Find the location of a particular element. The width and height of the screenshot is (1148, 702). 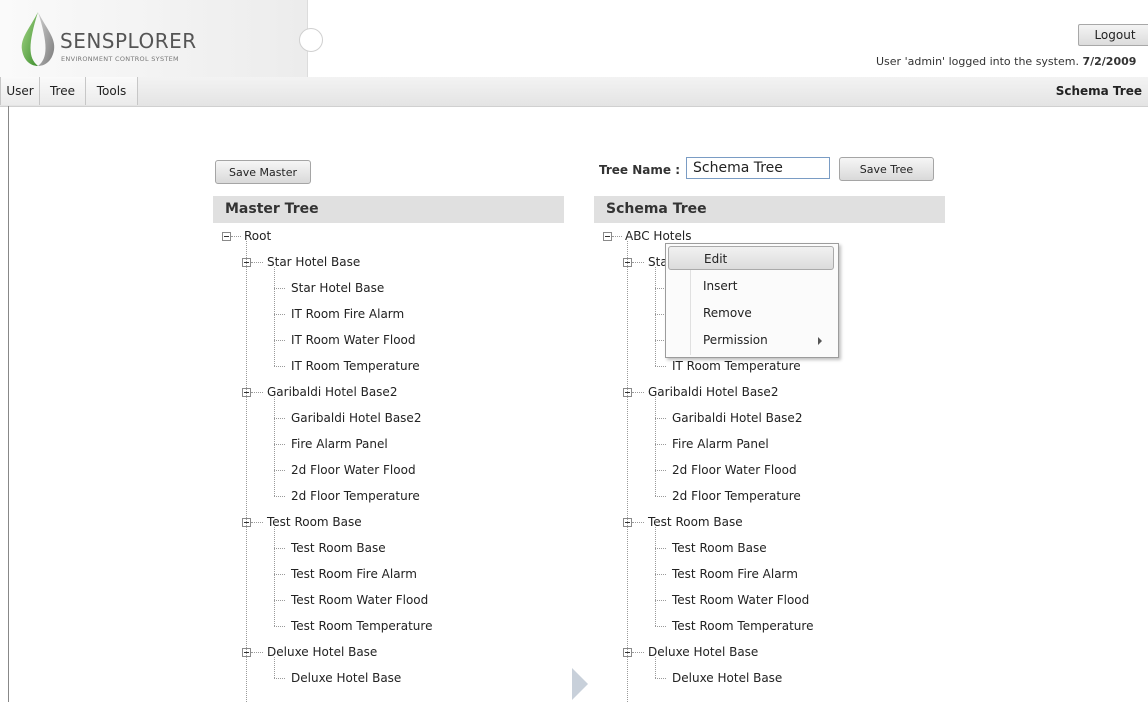

context-menu-edit: Edit is located at coordinates (751, 258).